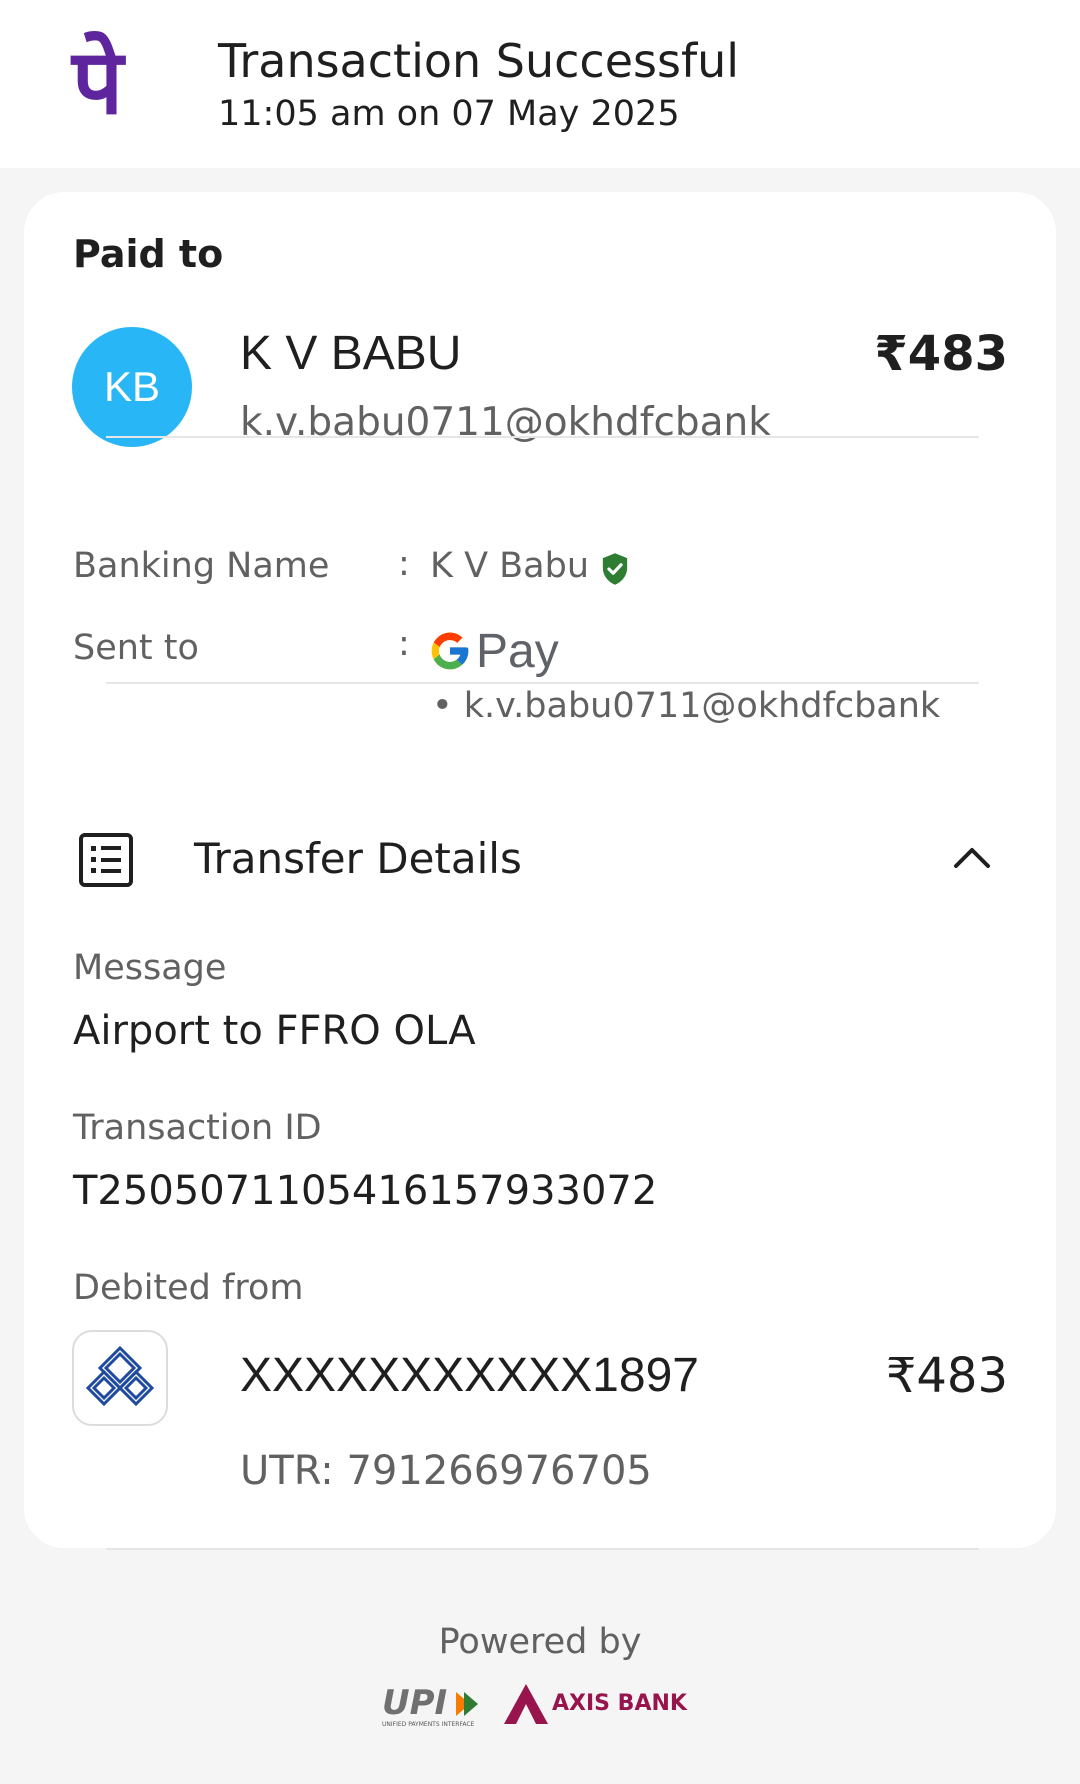 The height and width of the screenshot is (1784, 1080). I want to click on sent-to-upi-id: • k.v.babu0711@okhdfcbank, so click(686, 706).